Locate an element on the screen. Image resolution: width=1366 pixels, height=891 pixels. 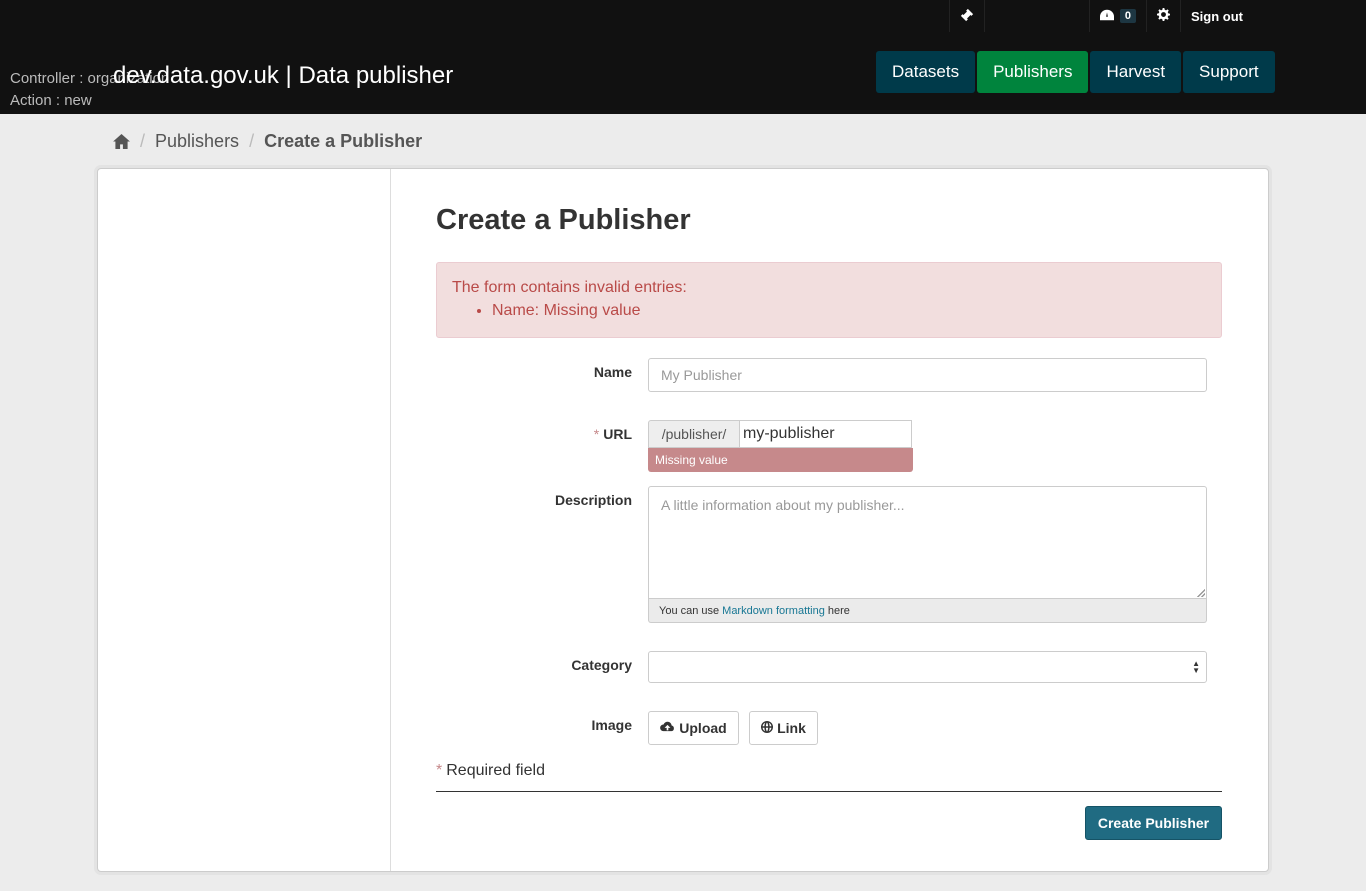
create-publisher-button: Create Publisher is located at coordinates (1153, 823).